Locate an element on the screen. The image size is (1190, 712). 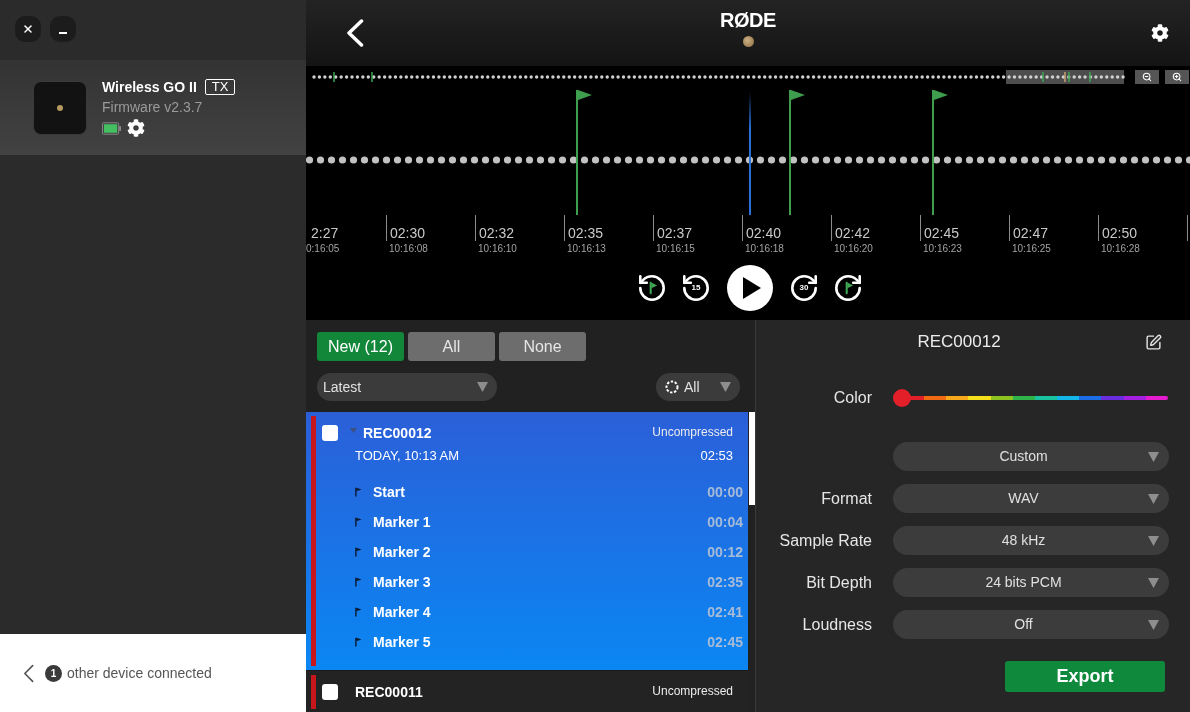
other-devices-text: other device connected is located at coordinates (139, 673).